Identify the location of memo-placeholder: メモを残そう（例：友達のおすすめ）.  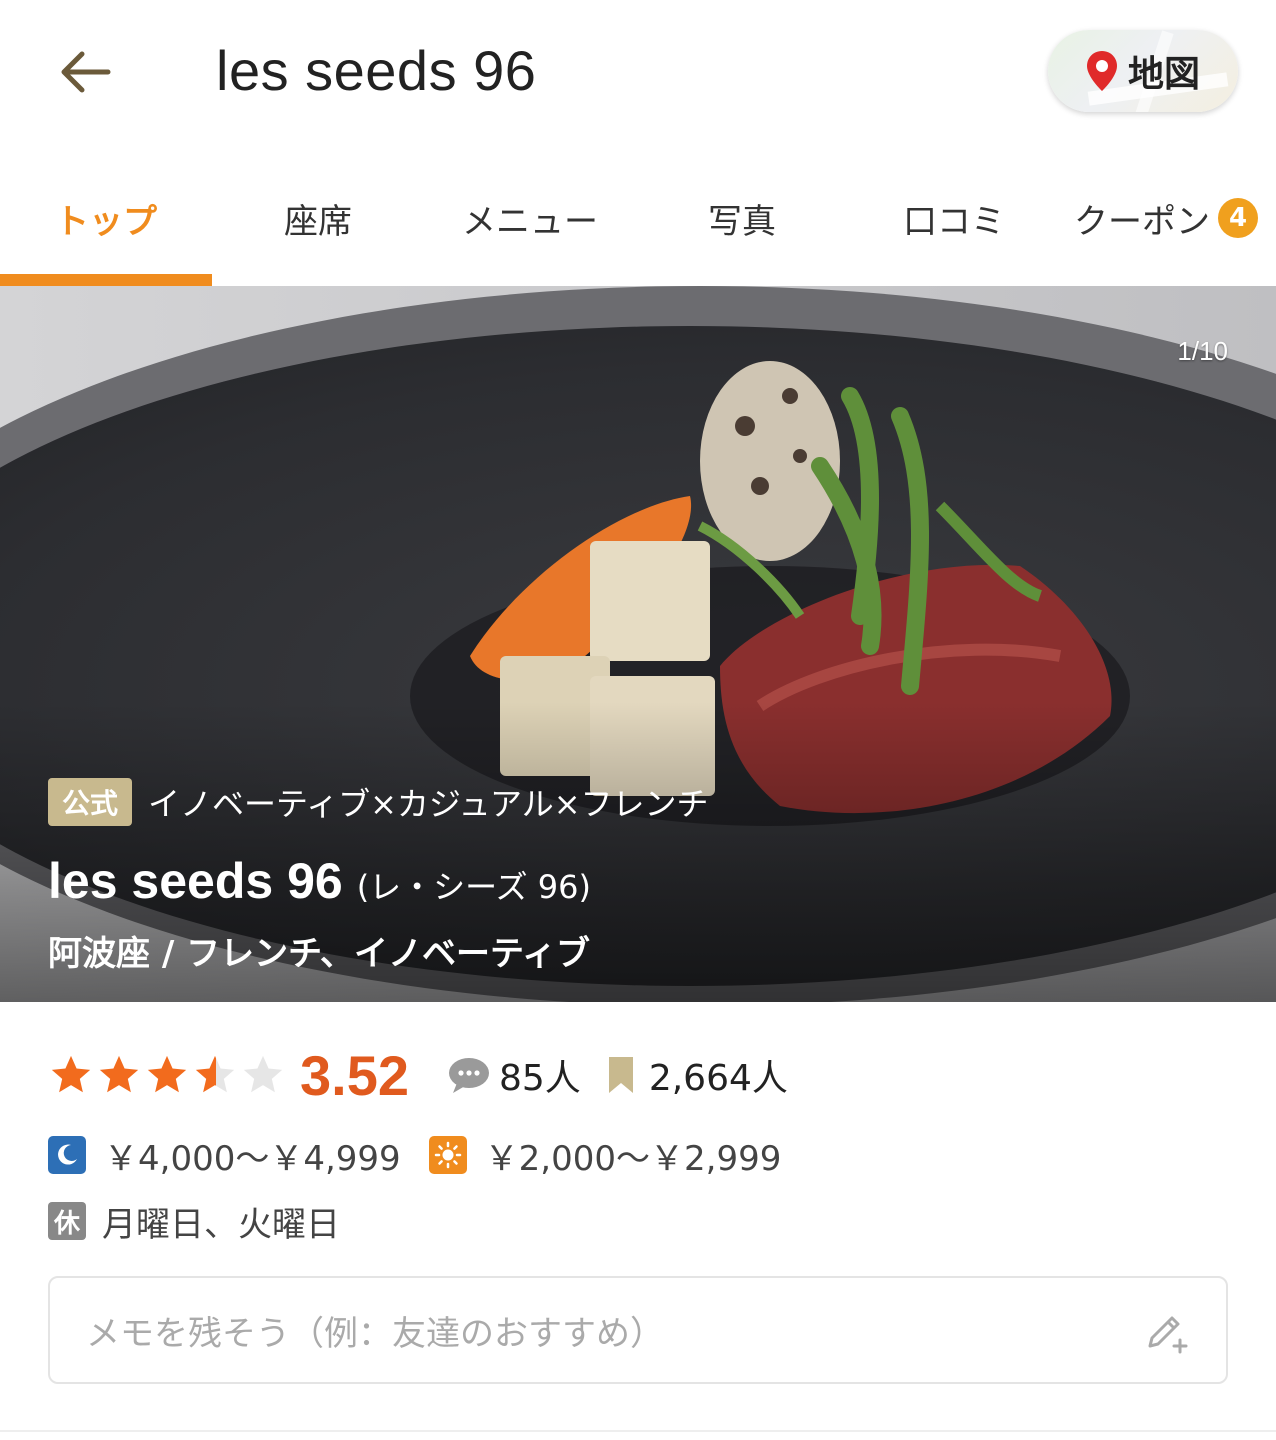
(375, 1333).